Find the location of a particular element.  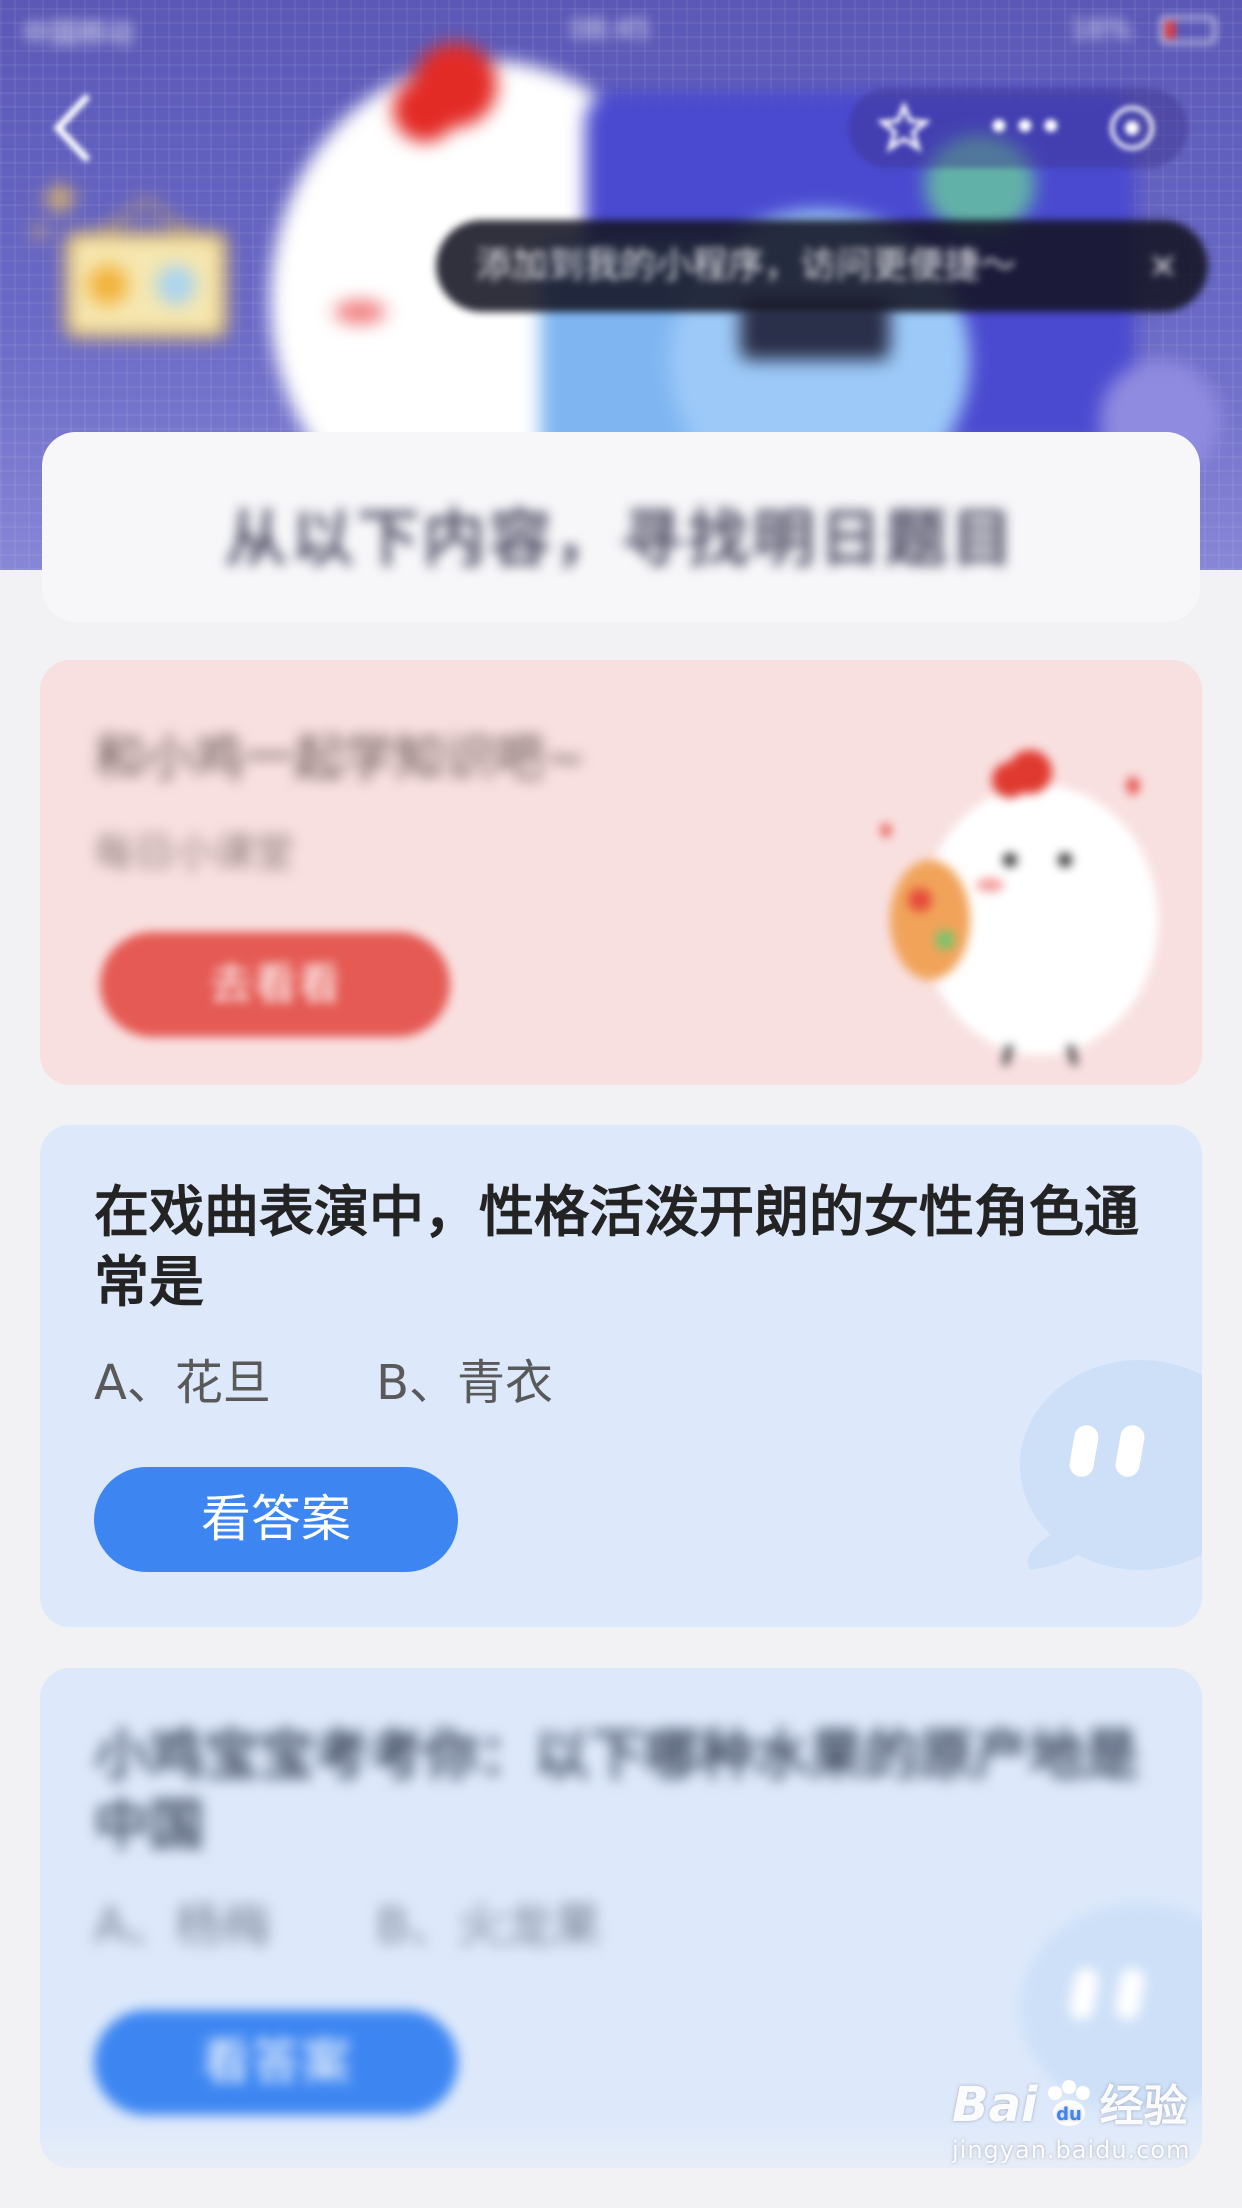

option-a-2: A、杨梅 is located at coordinates (182, 1926).